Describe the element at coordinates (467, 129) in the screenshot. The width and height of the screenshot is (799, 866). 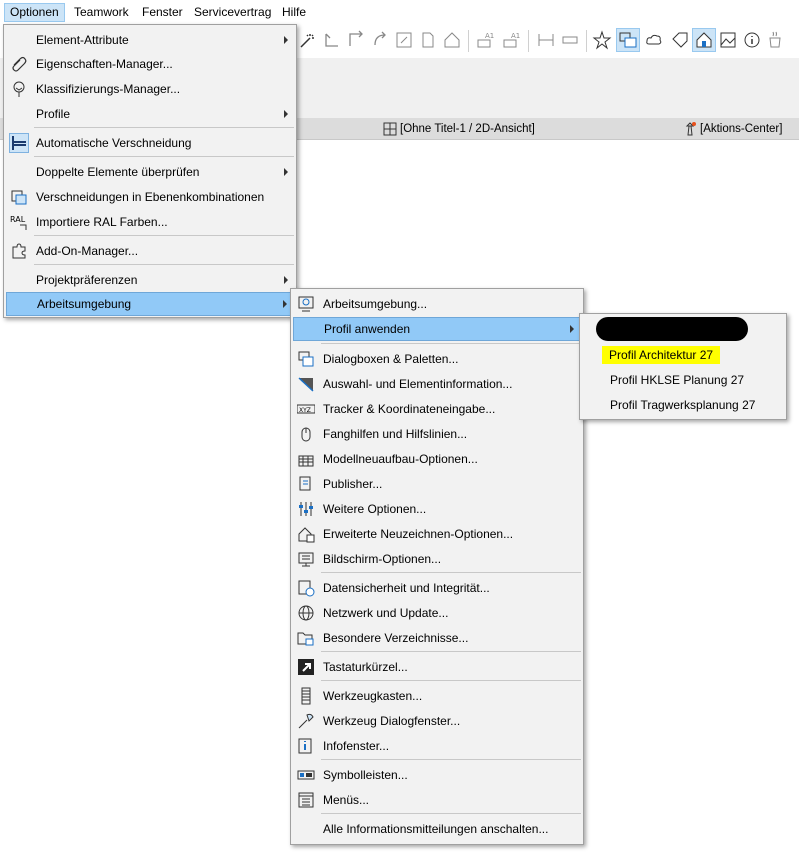
I see `tab-2d-view-label: [Ohne Titel-1 / 2D-Ansicht]` at that location.